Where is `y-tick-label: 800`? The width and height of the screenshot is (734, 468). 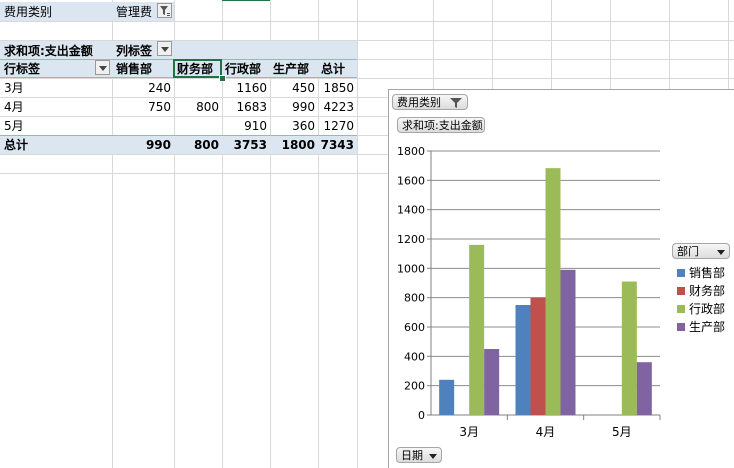
y-tick-label: 800 is located at coordinates (414, 298).